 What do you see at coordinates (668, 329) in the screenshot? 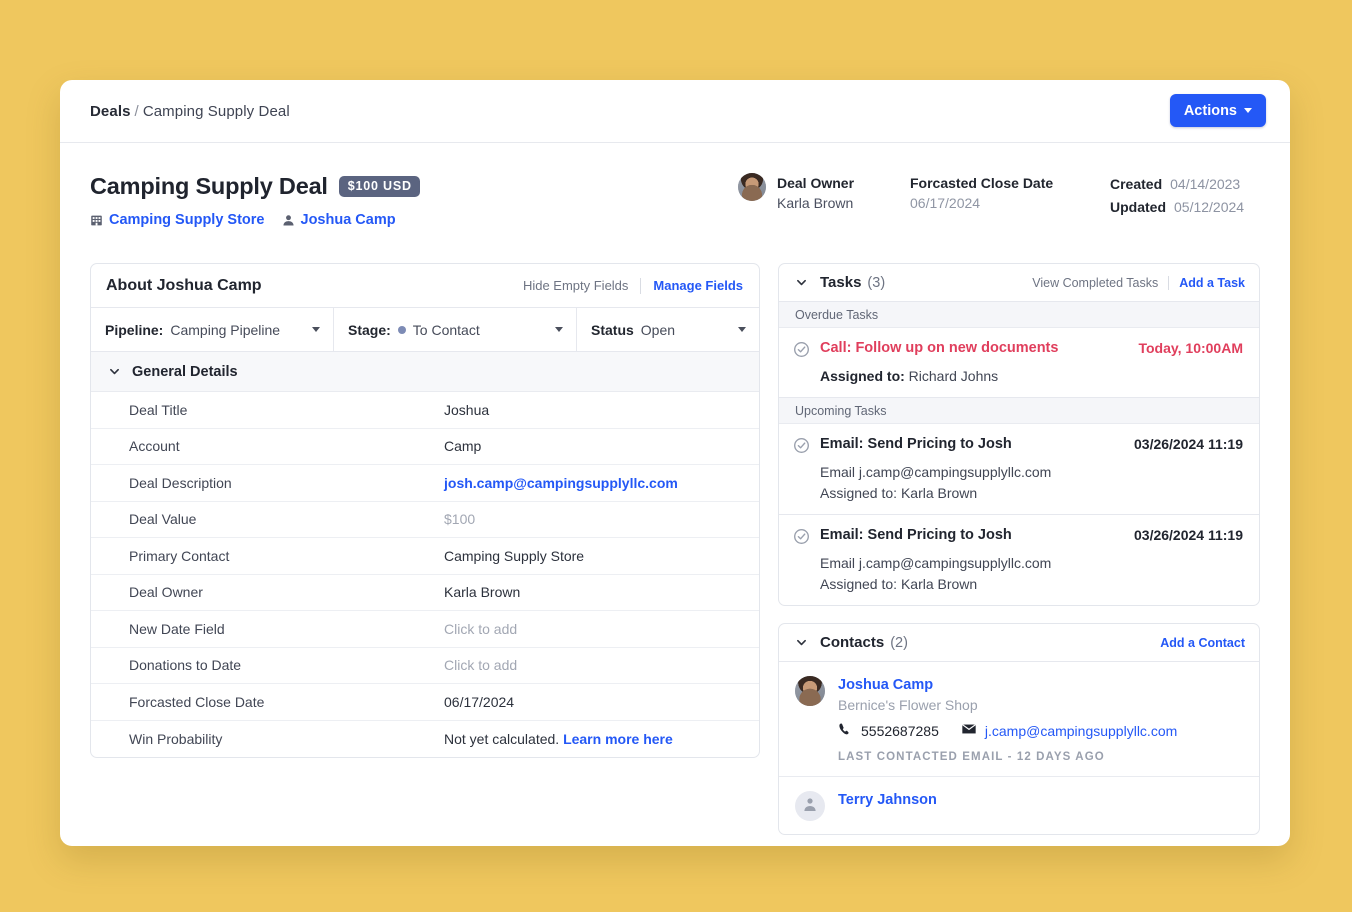
I see `status-select: Status Open` at bounding box center [668, 329].